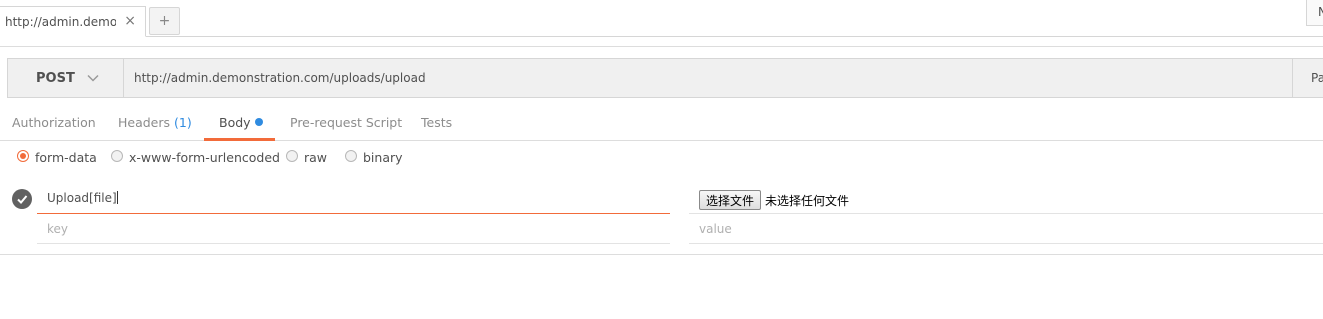 The height and width of the screenshot is (319, 1323). I want to click on radio-x-www-form-urlencoded: x-www-form-urlencoded, so click(195, 157).